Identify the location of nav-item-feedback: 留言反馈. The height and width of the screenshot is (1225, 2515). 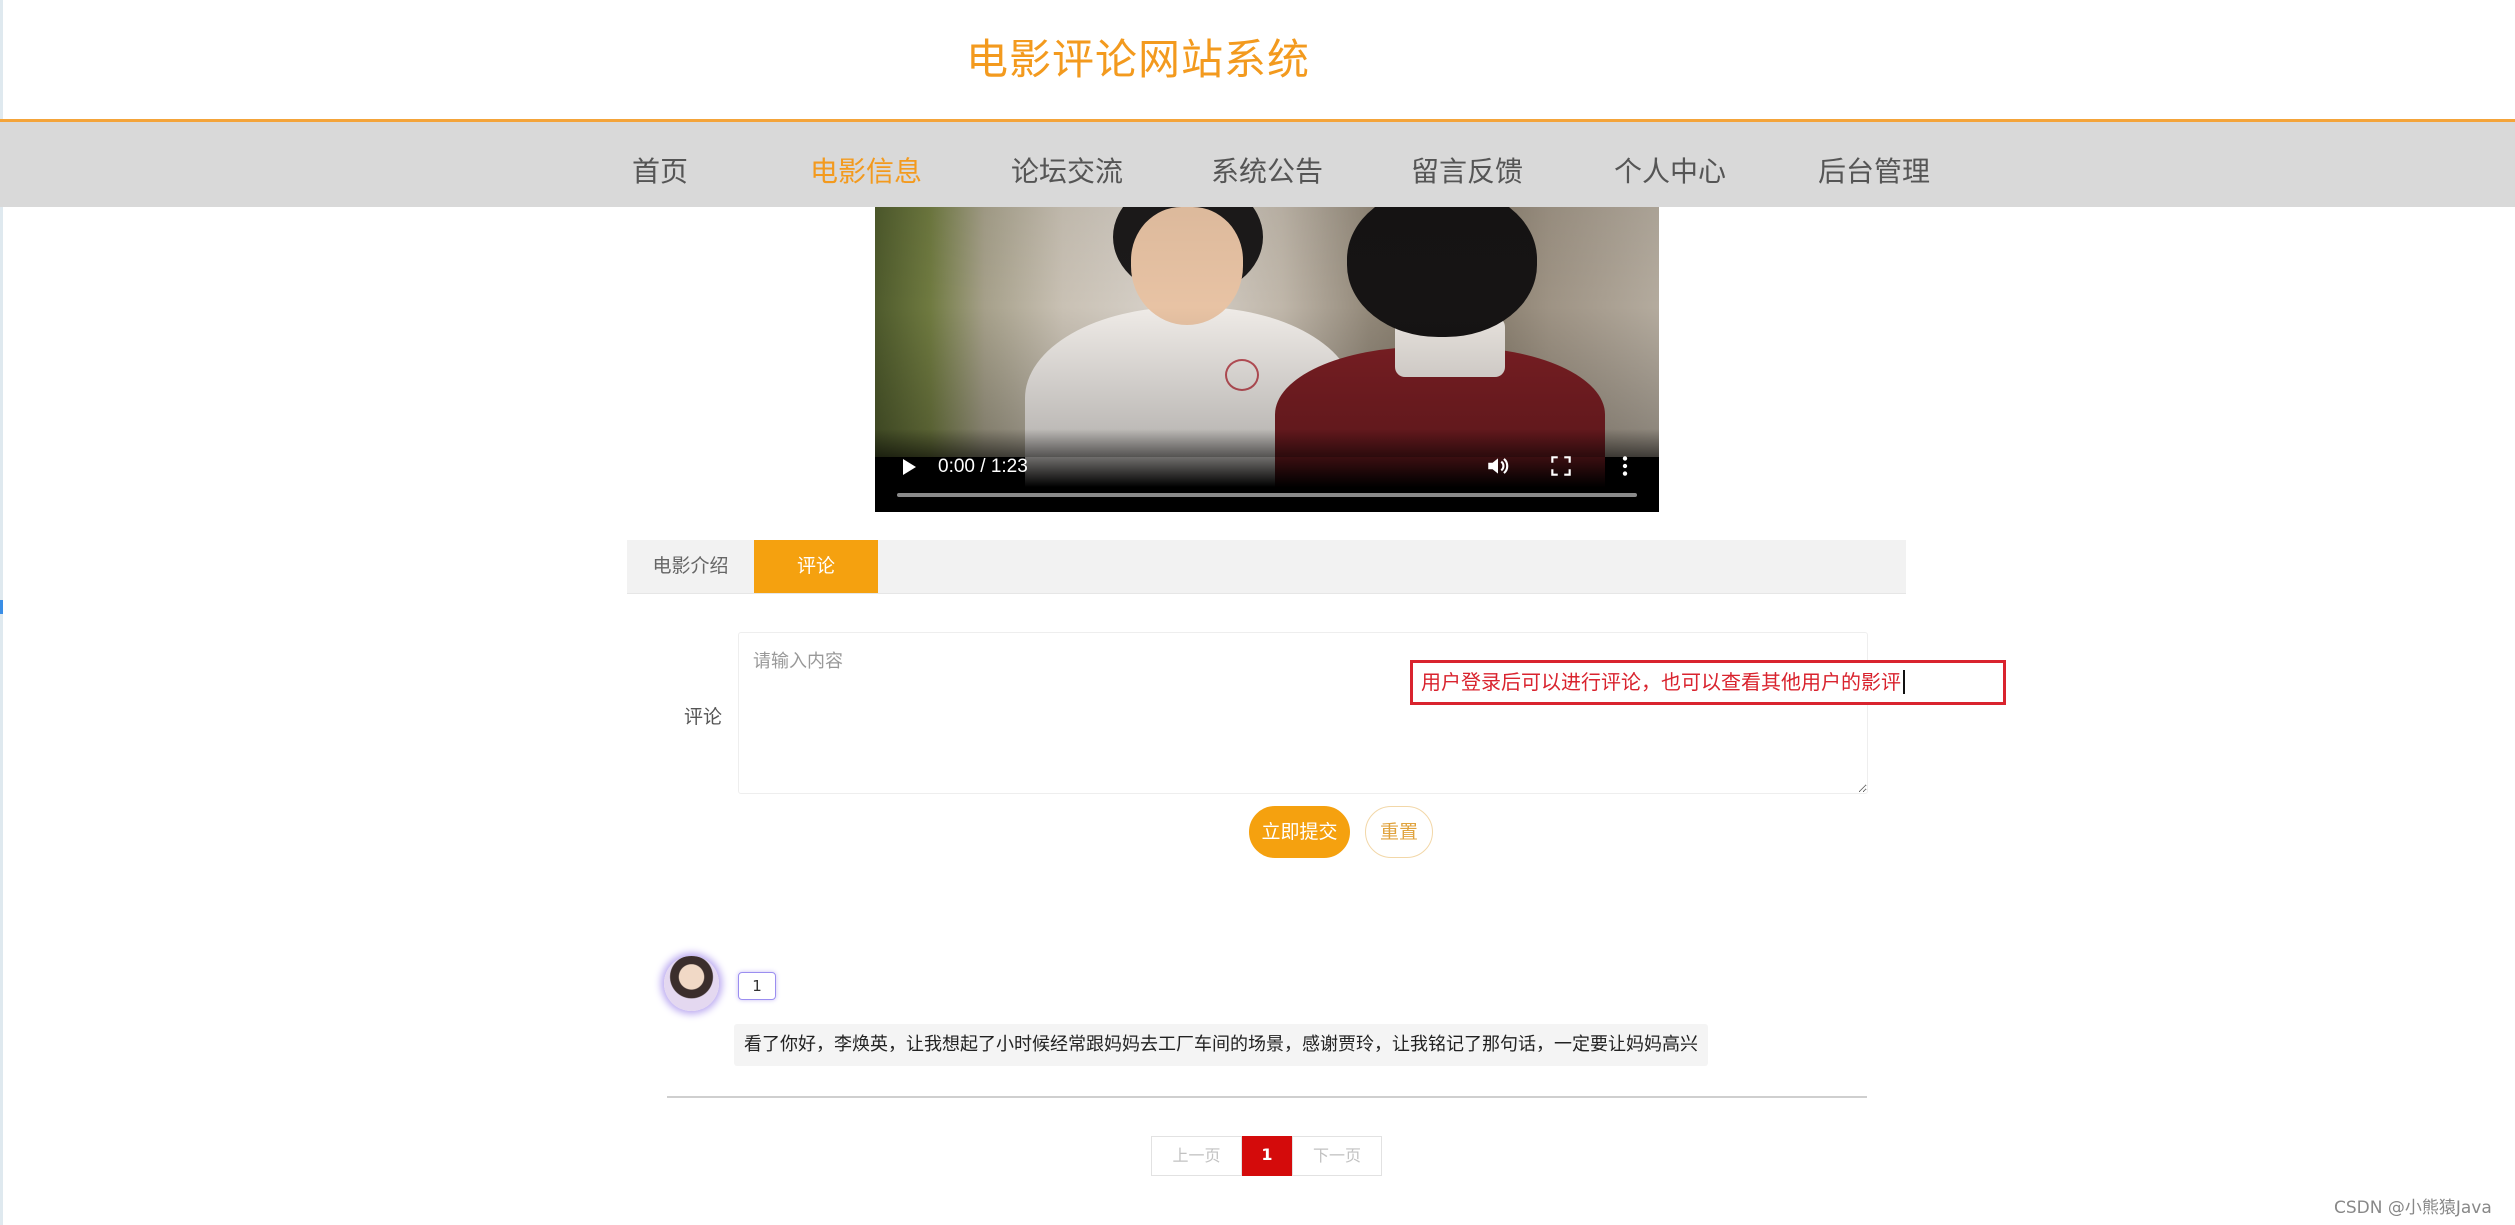
(1467, 170).